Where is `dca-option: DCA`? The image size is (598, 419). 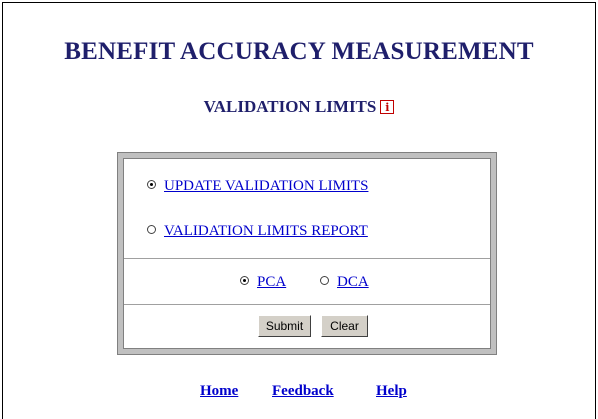
dca-option: DCA is located at coordinates (344, 282).